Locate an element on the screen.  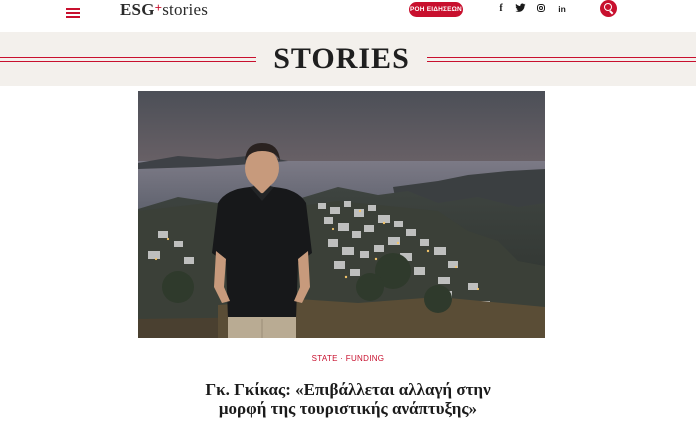
logo-stories-text: stories is located at coordinates (185, 9).